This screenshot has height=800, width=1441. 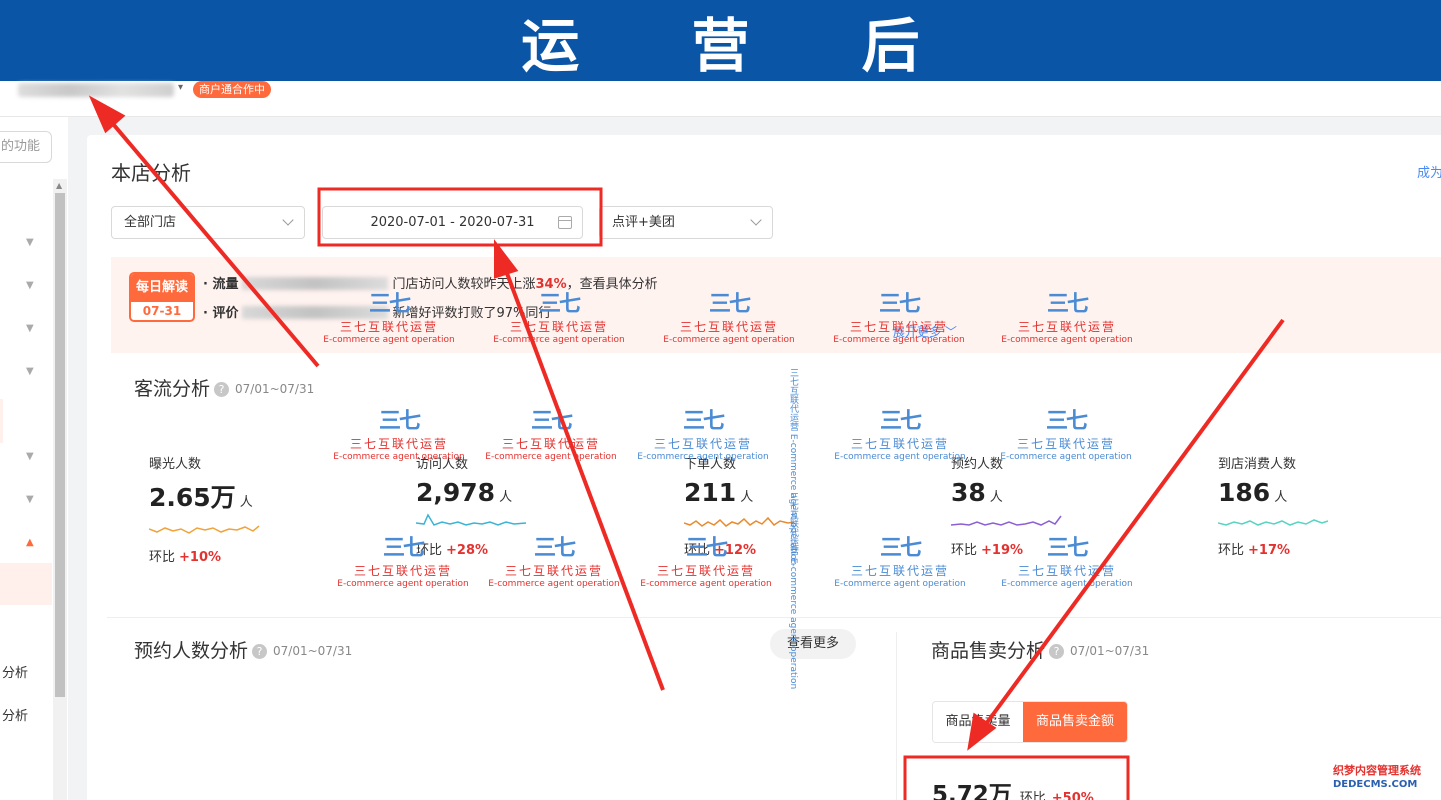 I want to click on platform-select: 点评+美团, so click(x=686, y=222).